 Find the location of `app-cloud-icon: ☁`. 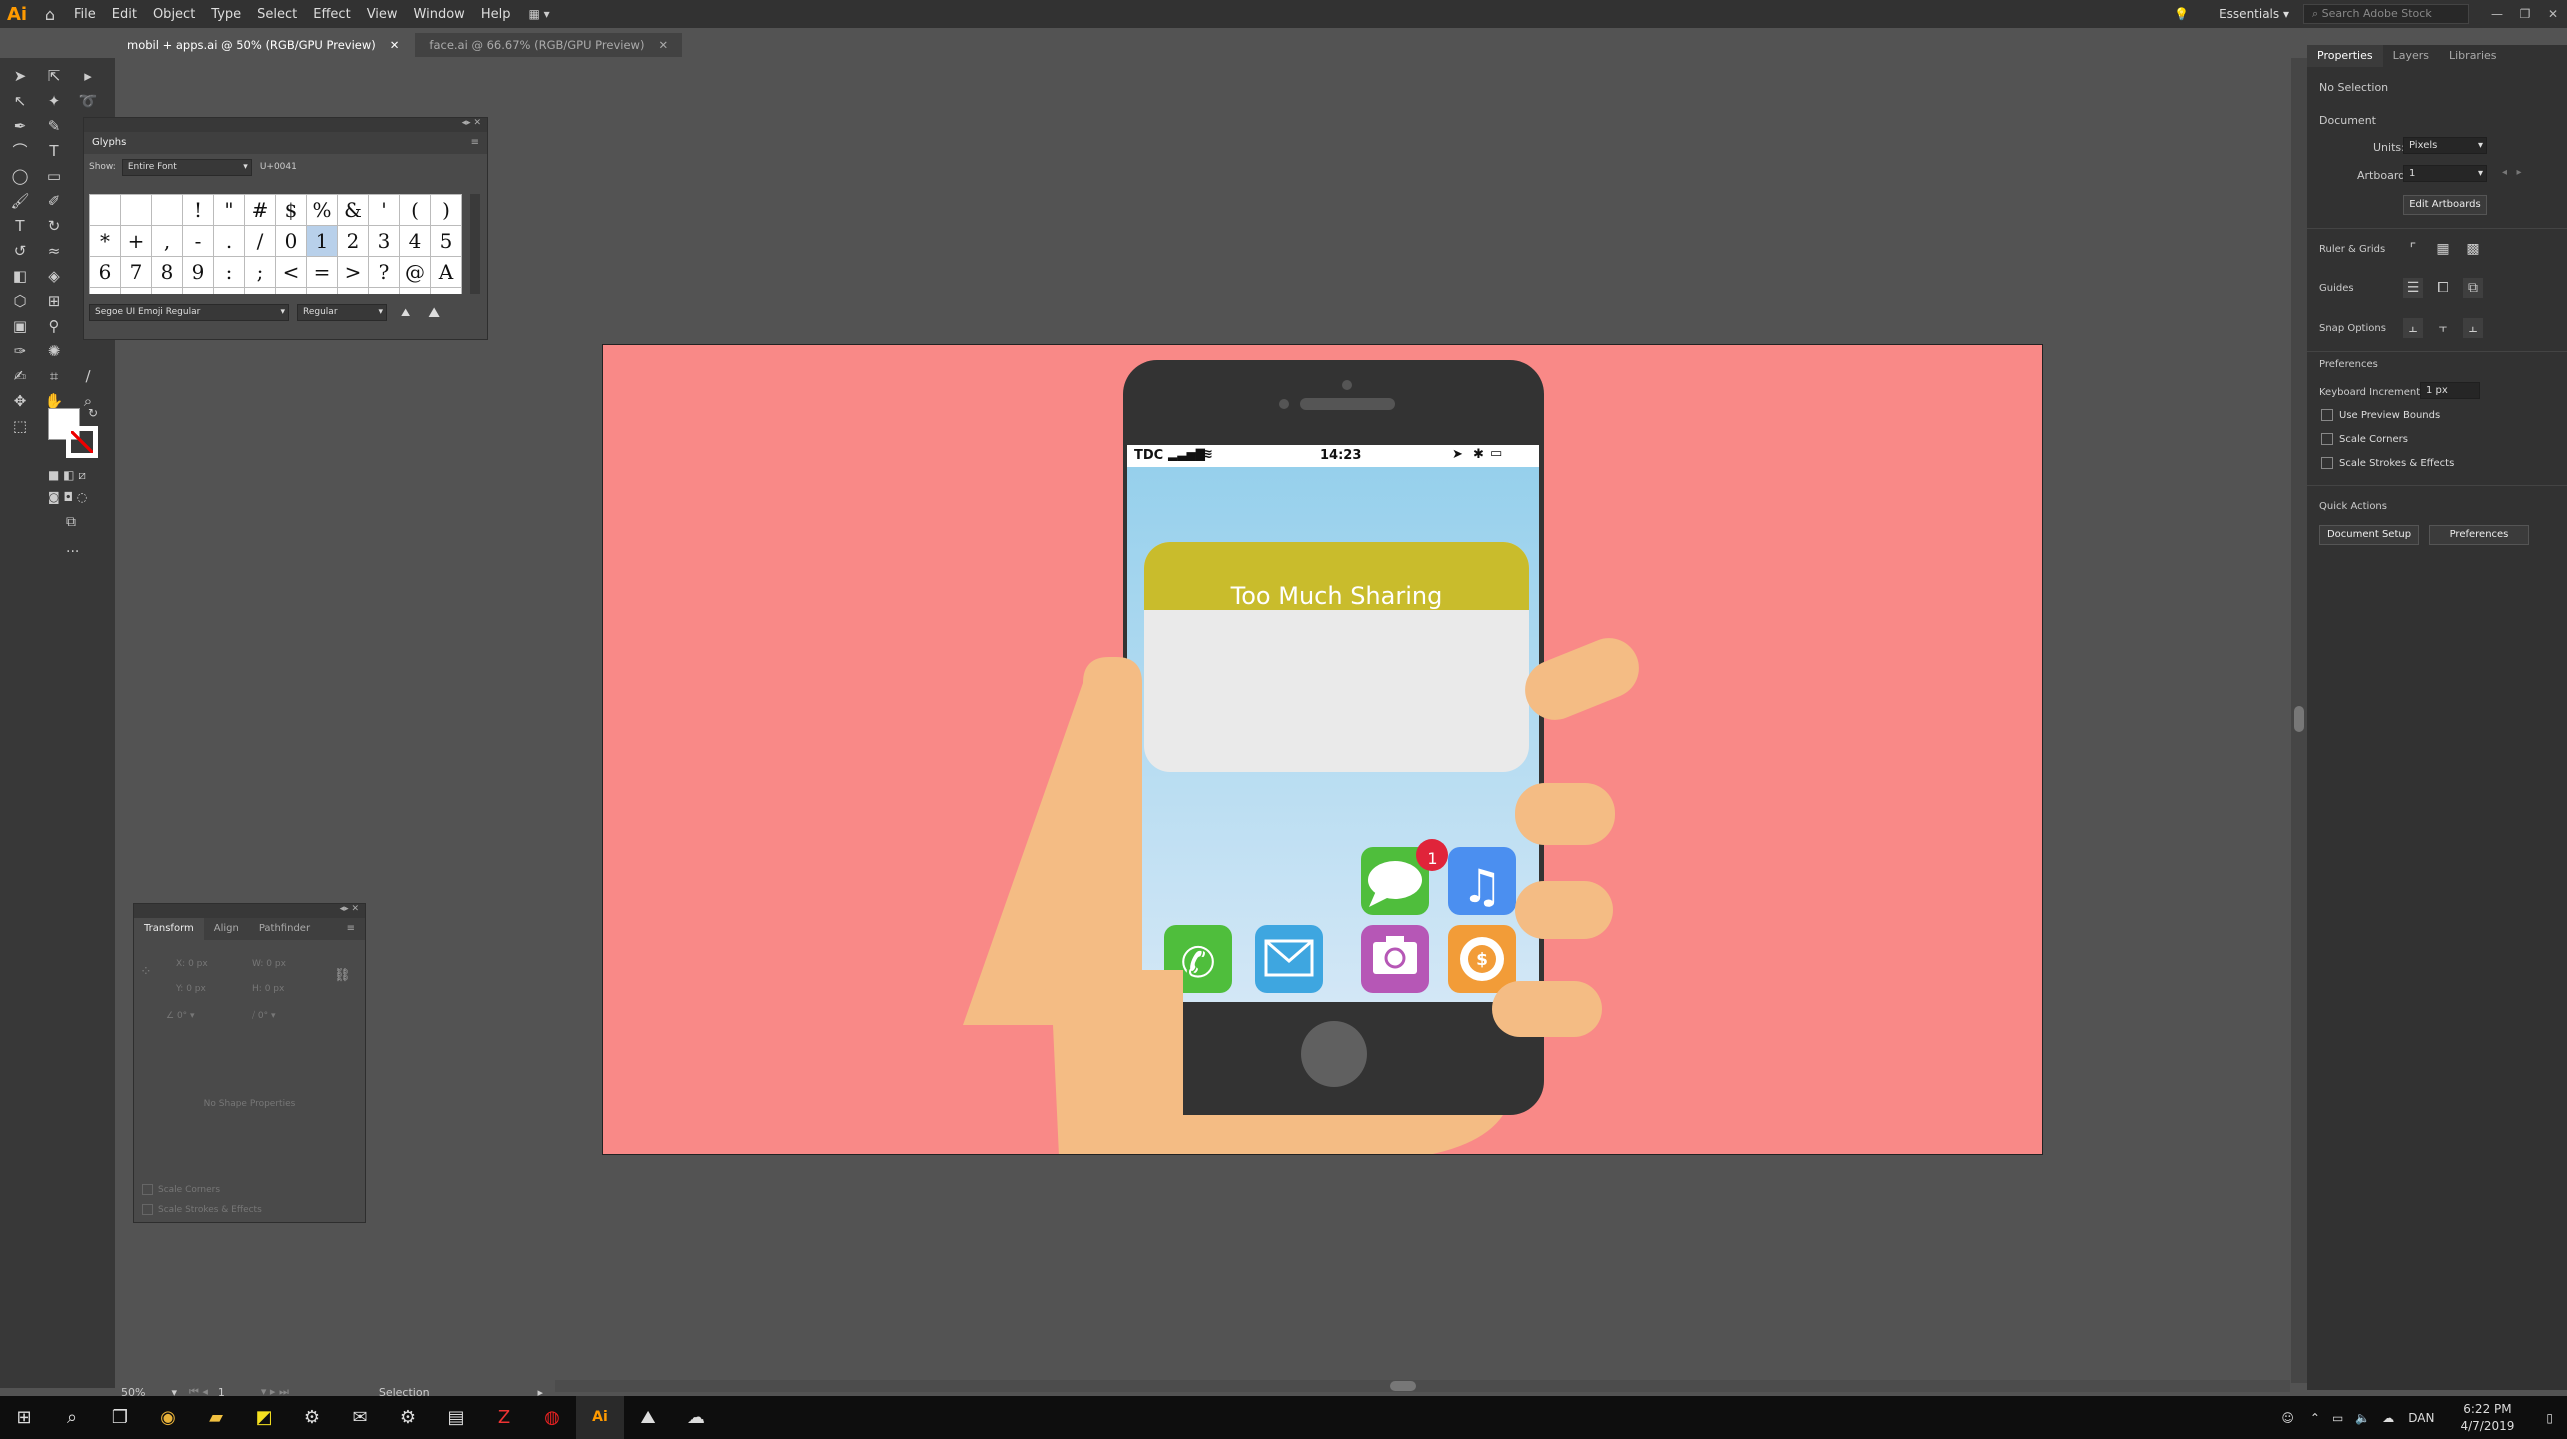

app-cloud-icon: ☁ is located at coordinates (696, 1417).